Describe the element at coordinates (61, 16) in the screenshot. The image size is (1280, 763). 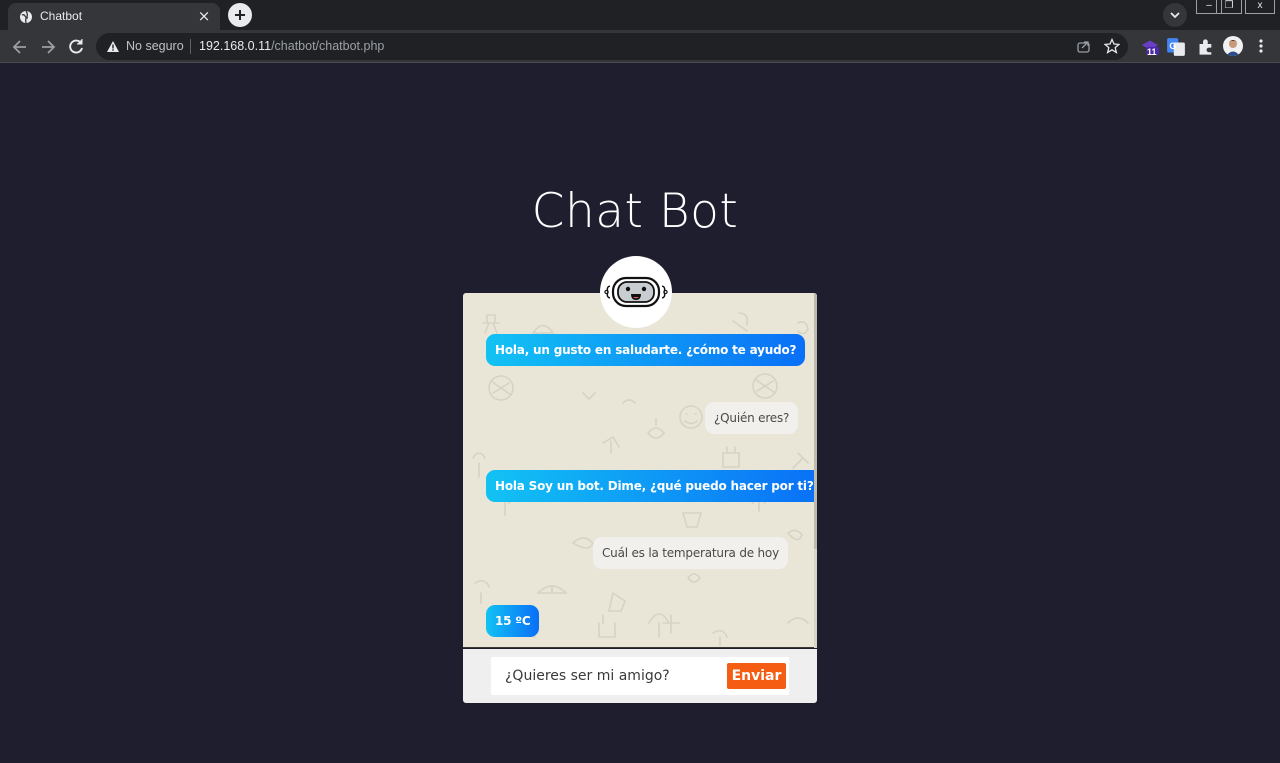
I see `tab-title: Chatbot` at that location.